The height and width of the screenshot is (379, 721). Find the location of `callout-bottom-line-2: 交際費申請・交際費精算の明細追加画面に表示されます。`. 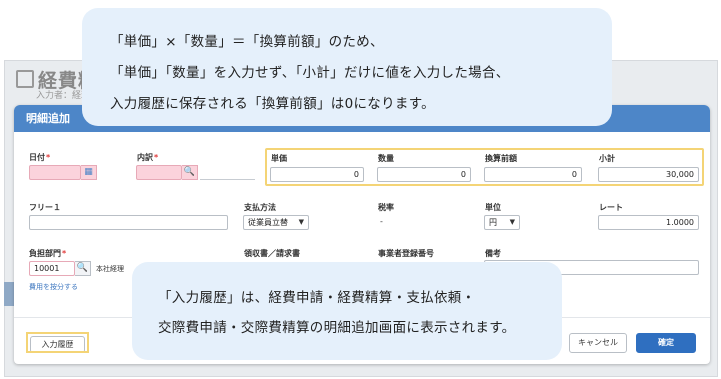

callout-bottom-line-2: 交際費申請・交際費精算の明細追加画面に表示されます。 is located at coordinates (337, 328).